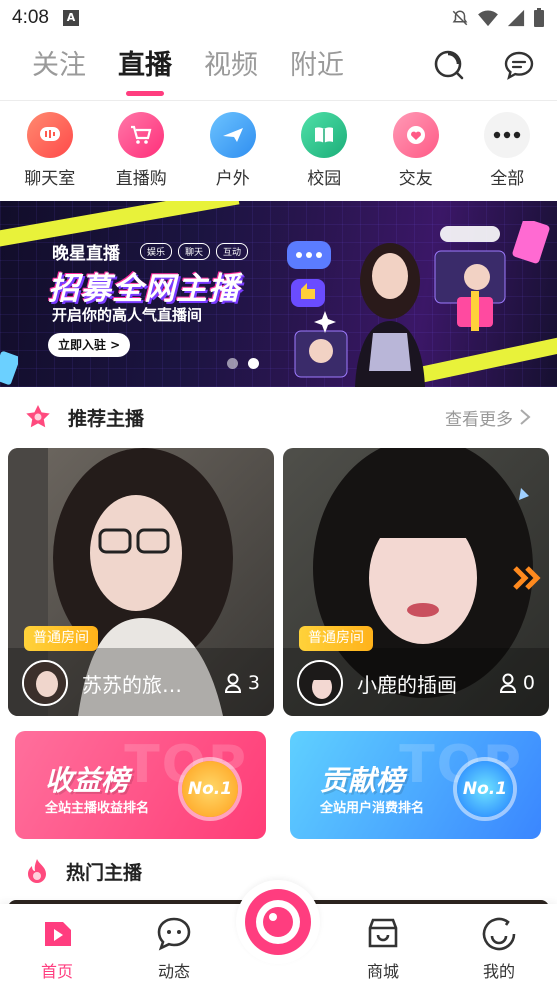  What do you see at coordinates (383, 934) in the screenshot?
I see `shop-icon` at bounding box center [383, 934].